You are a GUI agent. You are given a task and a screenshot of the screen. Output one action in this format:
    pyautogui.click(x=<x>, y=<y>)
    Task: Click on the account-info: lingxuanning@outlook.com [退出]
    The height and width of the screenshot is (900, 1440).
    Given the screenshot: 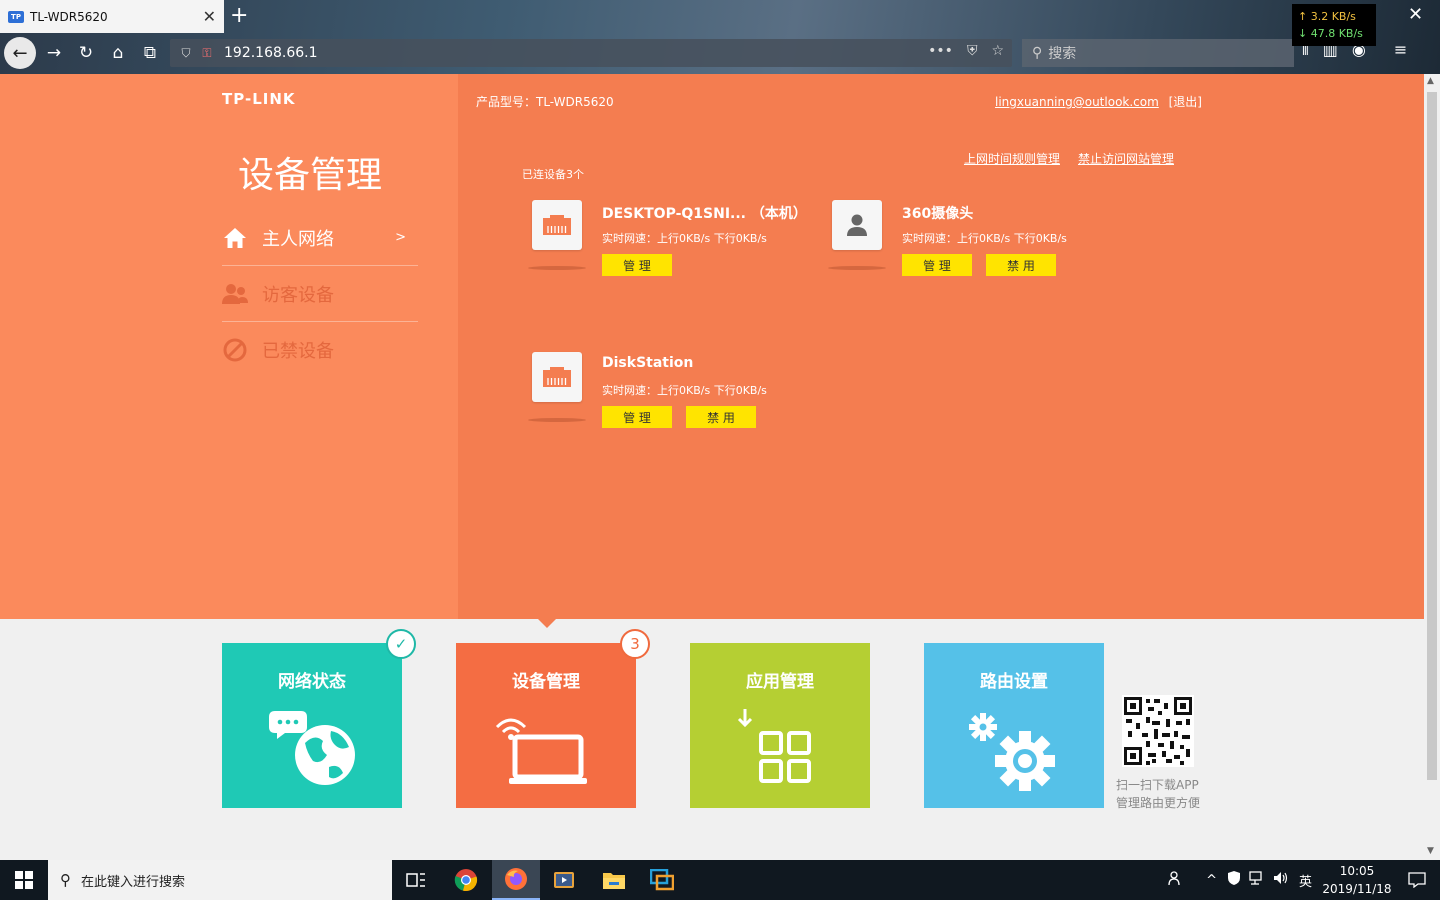 What is the action you would take?
    pyautogui.click(x=1098, y=101)
    